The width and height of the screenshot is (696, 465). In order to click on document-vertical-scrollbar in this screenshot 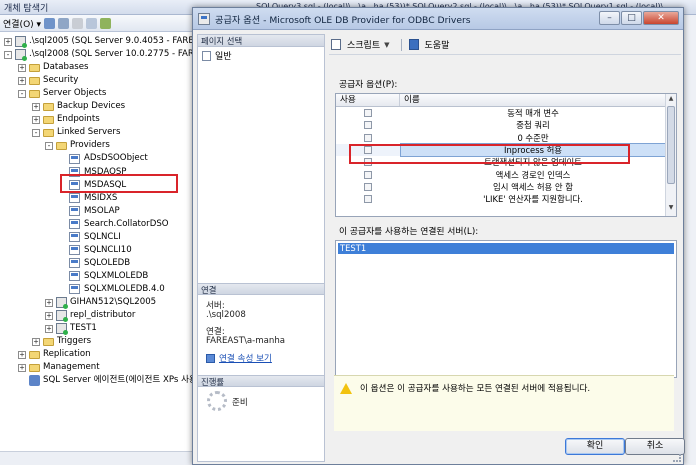, I will do `click(689, 240)`.